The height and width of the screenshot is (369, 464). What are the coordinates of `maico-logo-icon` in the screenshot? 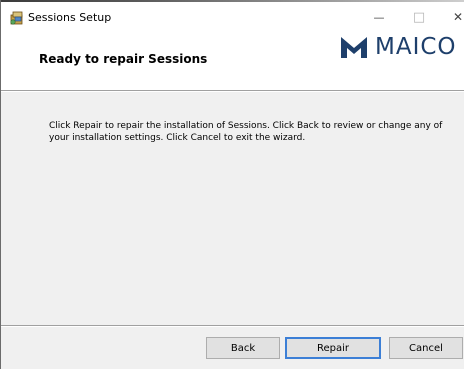 It's located at (354, 47).